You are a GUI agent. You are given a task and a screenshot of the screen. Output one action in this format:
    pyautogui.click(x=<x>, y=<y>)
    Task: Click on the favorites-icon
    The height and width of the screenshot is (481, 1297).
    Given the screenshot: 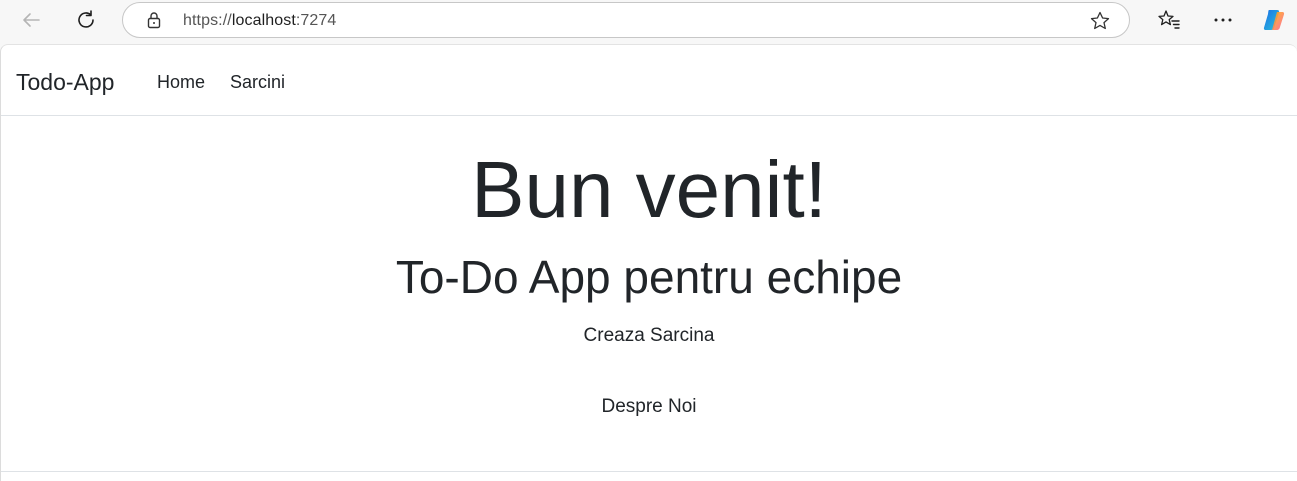 What is the action you would take?
    pyautogui.click(x=1169, y=19)
    